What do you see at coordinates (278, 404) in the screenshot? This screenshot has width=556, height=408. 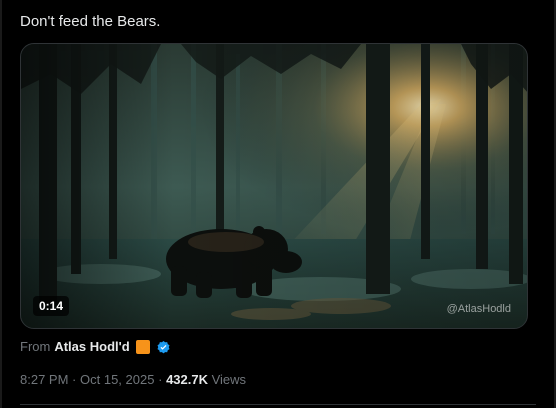 I see `divider` at bounding box center [278, 404].